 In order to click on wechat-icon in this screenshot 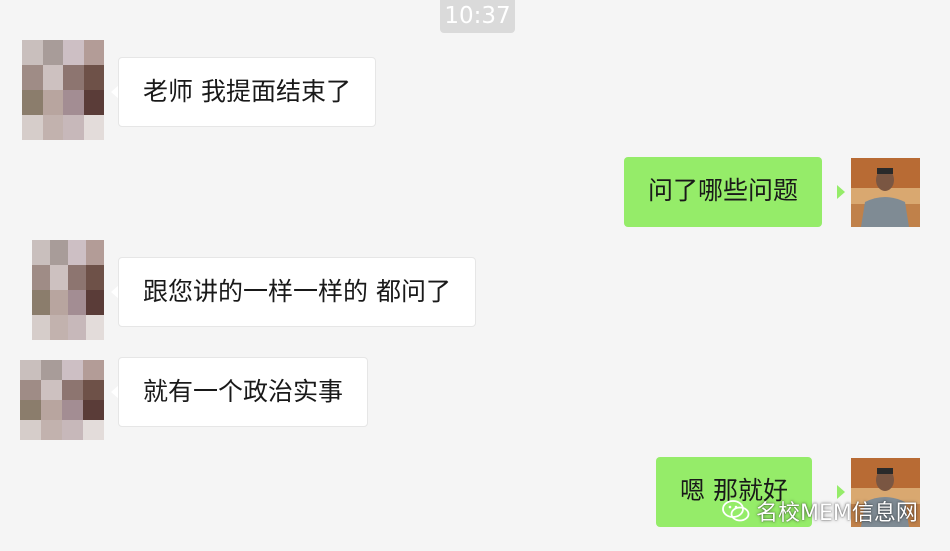, I will do `click(736, 511)`.